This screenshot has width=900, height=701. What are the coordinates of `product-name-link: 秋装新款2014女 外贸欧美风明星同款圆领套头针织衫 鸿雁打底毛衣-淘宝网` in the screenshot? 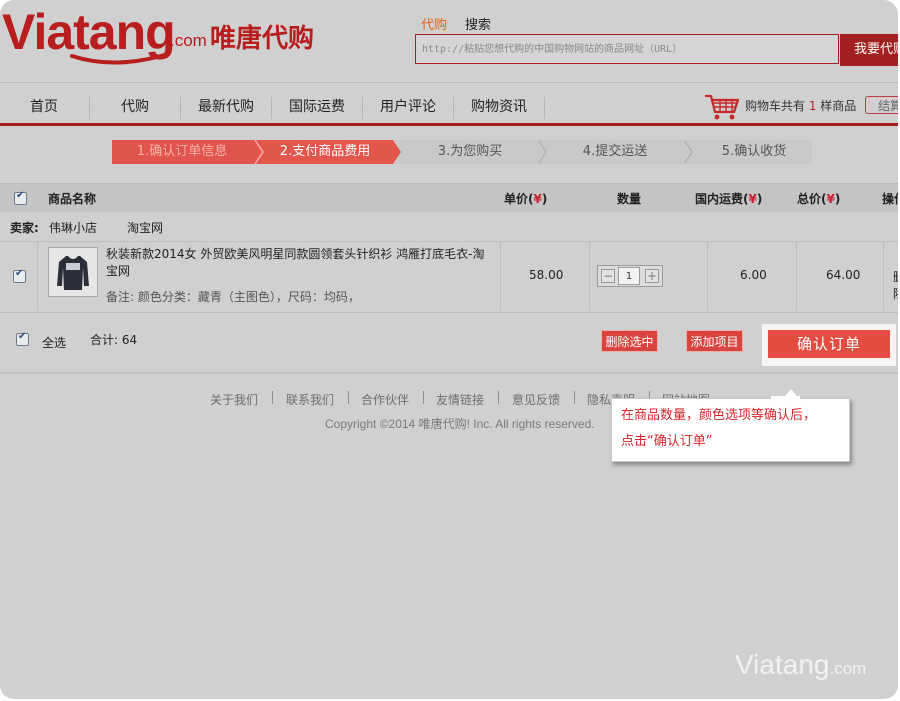 It's located at (296, 263).